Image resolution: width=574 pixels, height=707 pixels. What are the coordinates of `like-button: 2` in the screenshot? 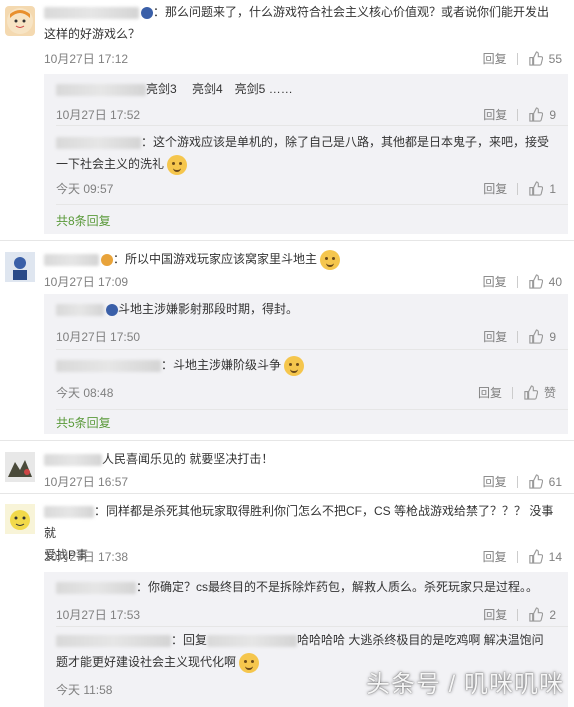 It's located at (542, 614).